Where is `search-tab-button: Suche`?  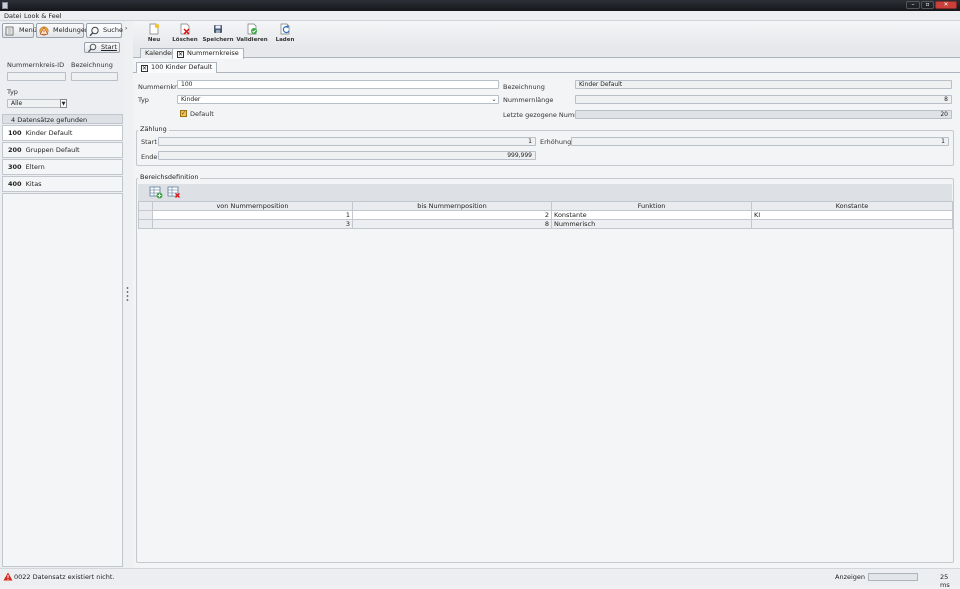
search-tab-button: Suche is located at coordinates (104, 30).